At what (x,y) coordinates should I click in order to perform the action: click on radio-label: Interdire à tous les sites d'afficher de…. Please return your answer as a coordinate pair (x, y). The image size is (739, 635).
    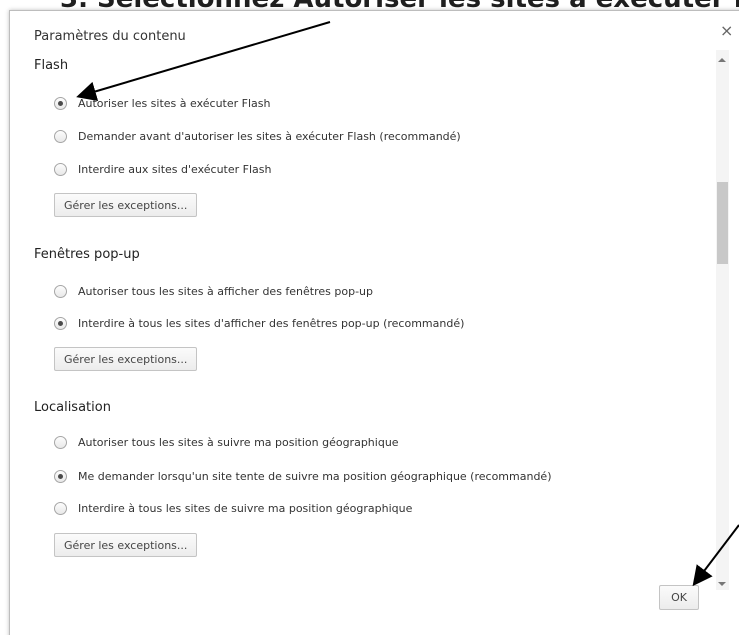
    Looking at the image, I should click on (271, 323).